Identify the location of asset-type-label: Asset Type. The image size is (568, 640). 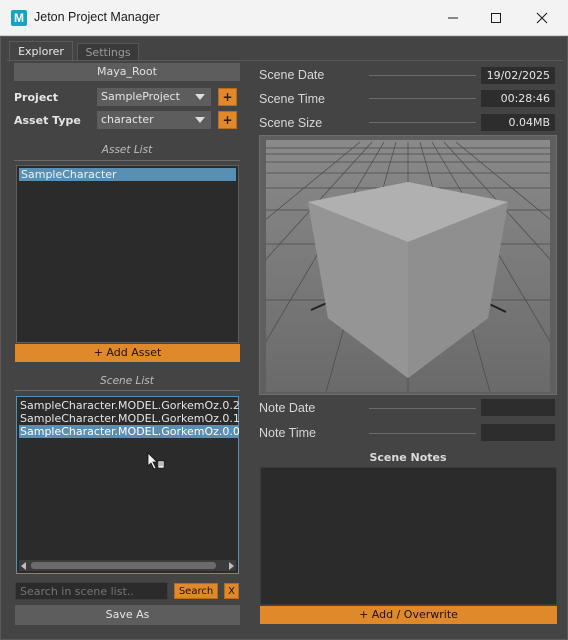
(47, 120).